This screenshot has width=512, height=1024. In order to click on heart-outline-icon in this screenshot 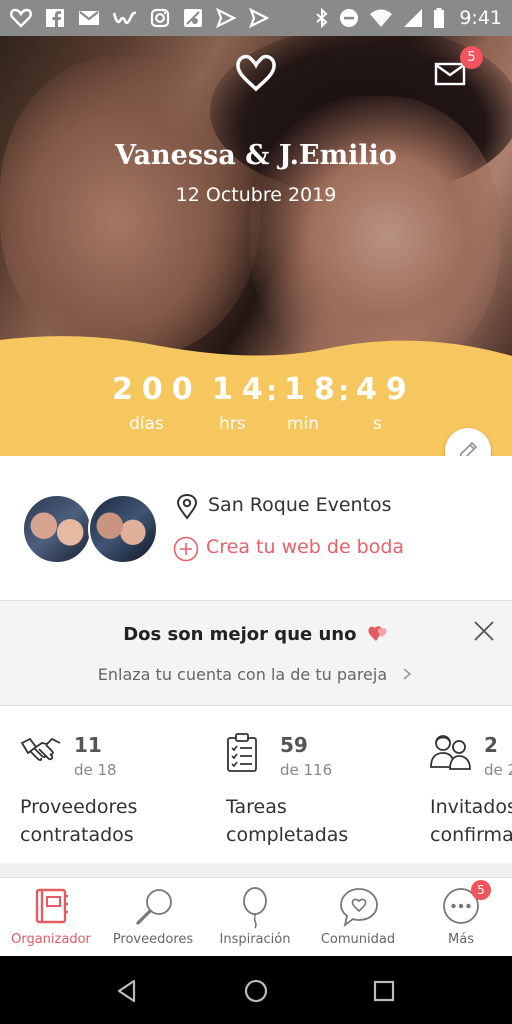, I will do `click(21, 18)`.